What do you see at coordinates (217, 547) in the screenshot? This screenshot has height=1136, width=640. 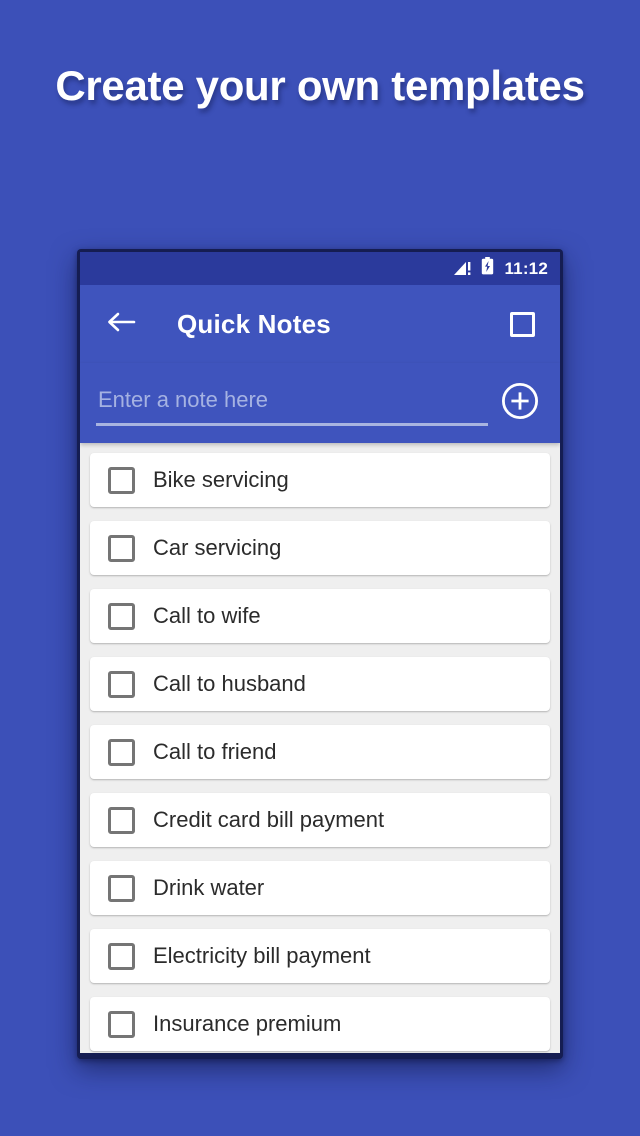 I see `list-item-label: Car servicing` at bounding box center [217, 547].